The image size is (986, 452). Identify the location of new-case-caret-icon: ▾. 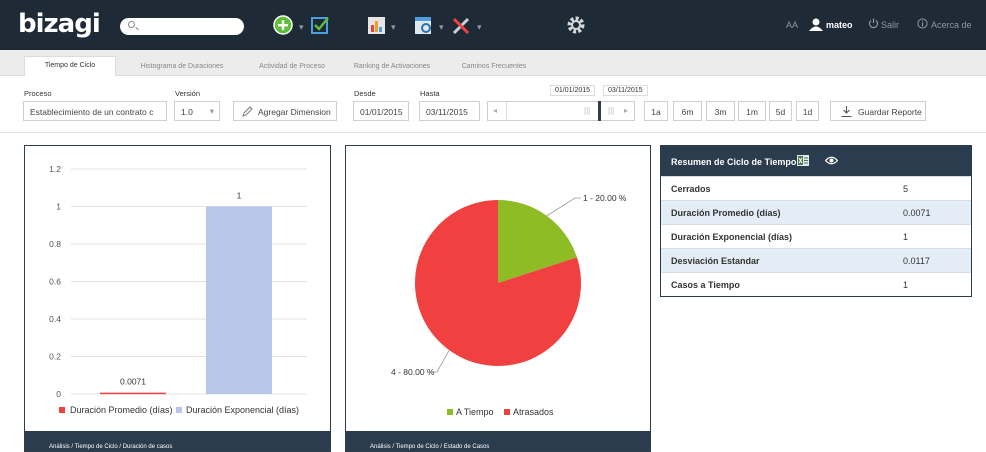
(301, 27).